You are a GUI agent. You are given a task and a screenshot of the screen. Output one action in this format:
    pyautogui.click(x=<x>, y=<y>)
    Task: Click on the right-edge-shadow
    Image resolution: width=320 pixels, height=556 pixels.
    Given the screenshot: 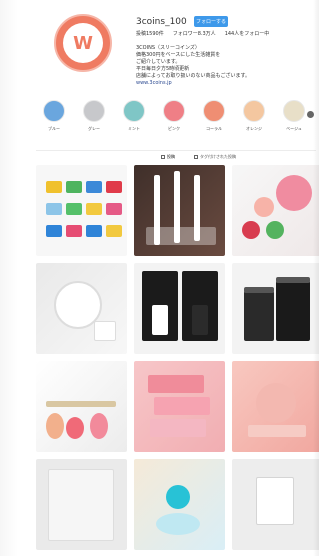 What is the action you would take?
    pyautogui.click(x=316, y=278)
    